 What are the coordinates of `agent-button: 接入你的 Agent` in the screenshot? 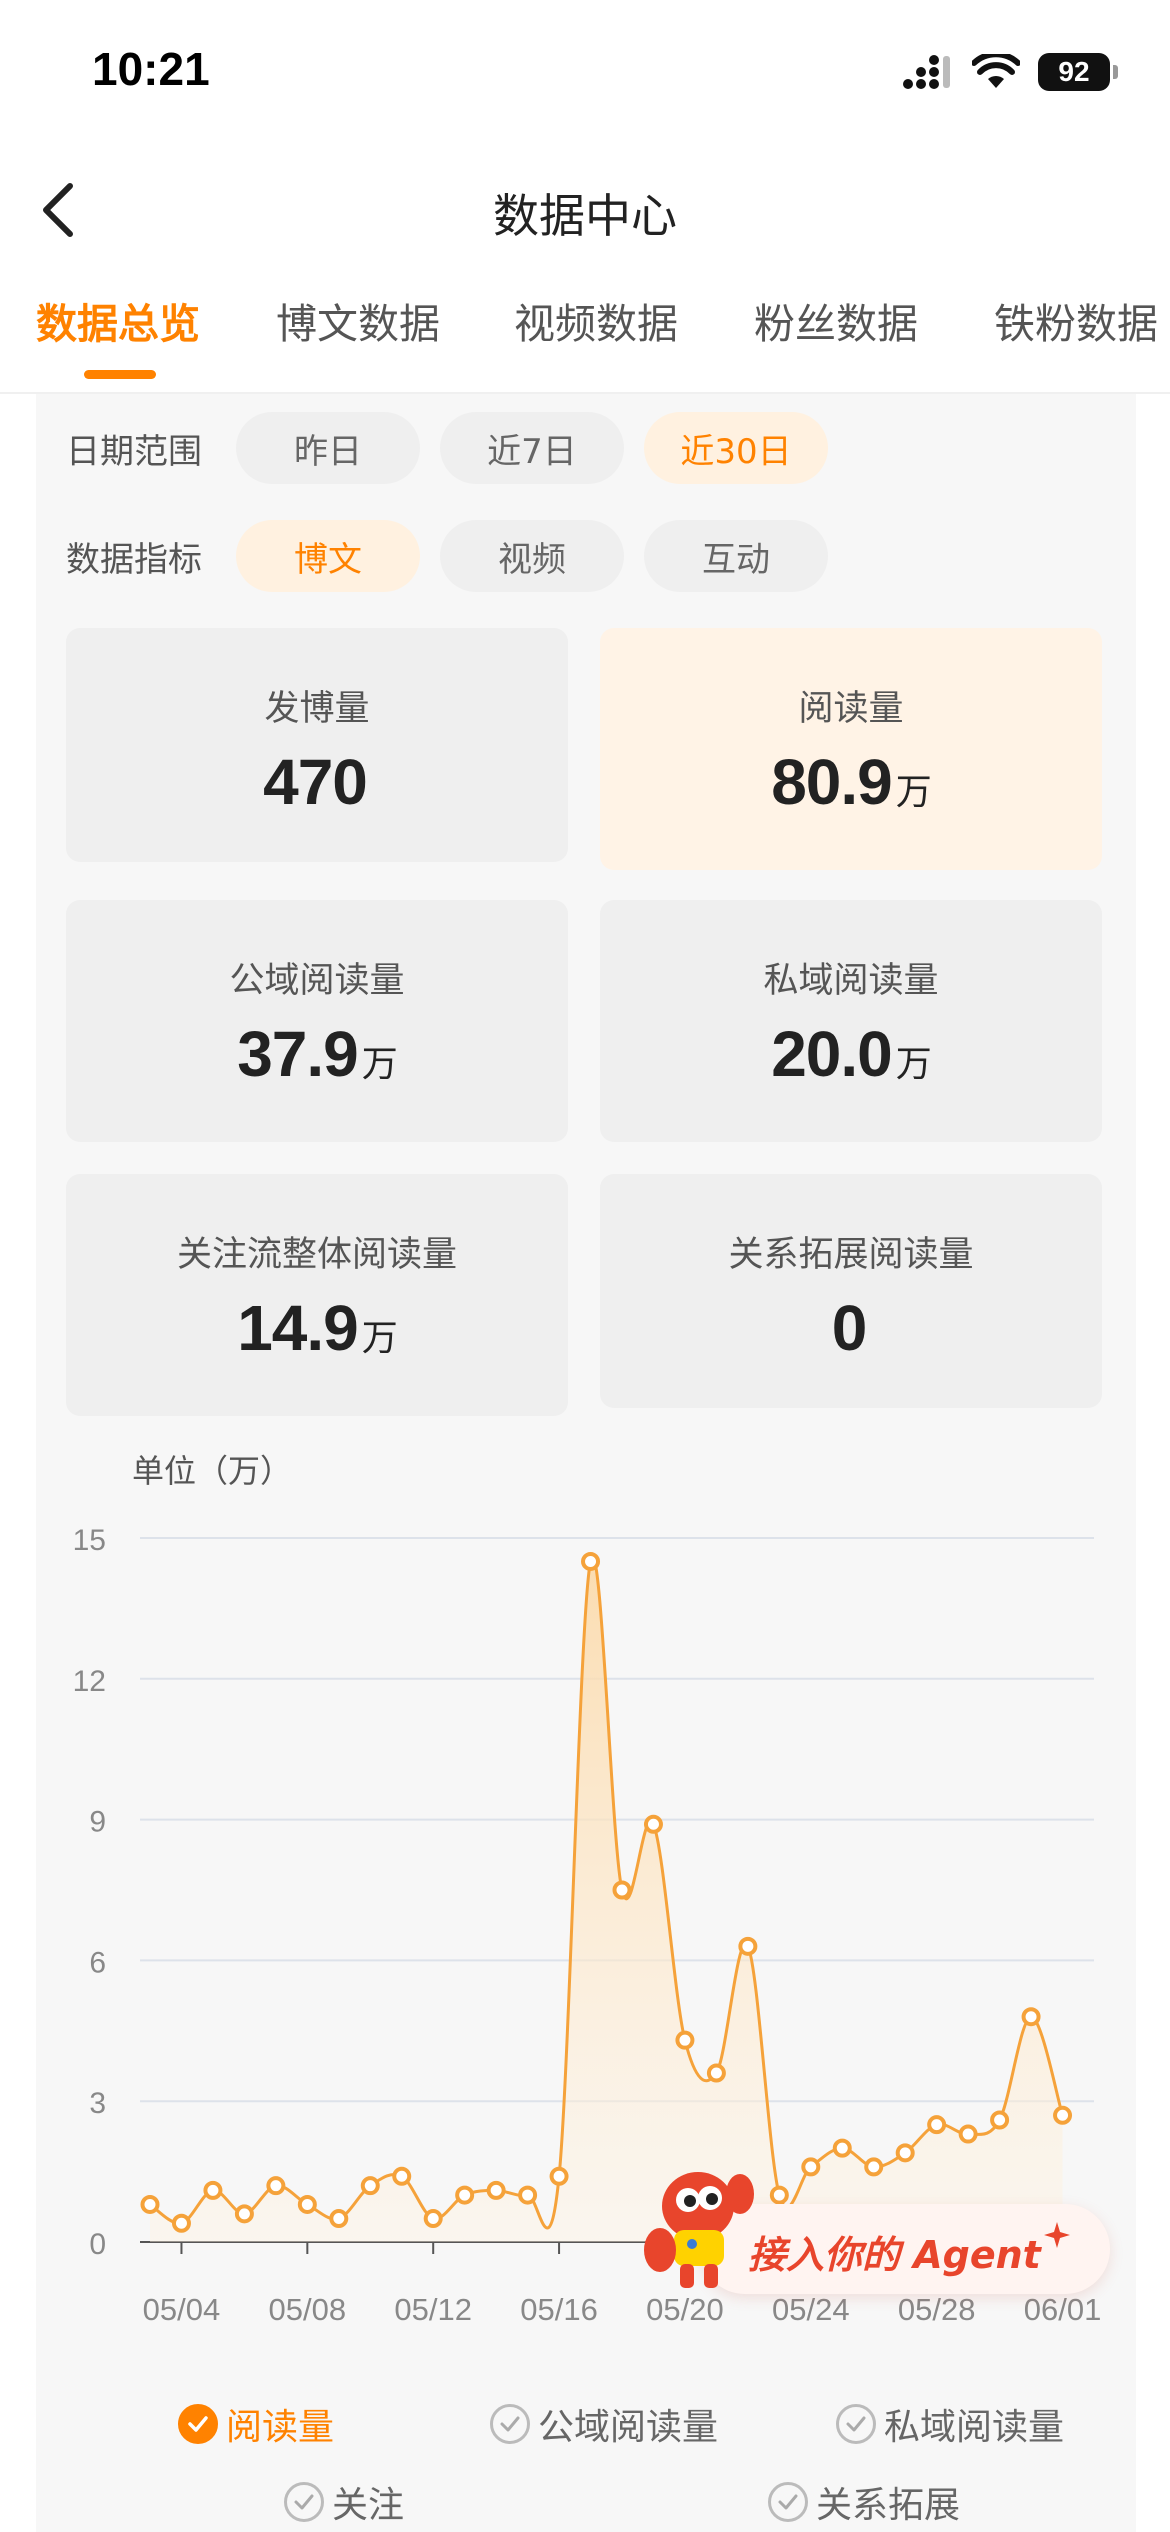 It's located at (875, 2229).